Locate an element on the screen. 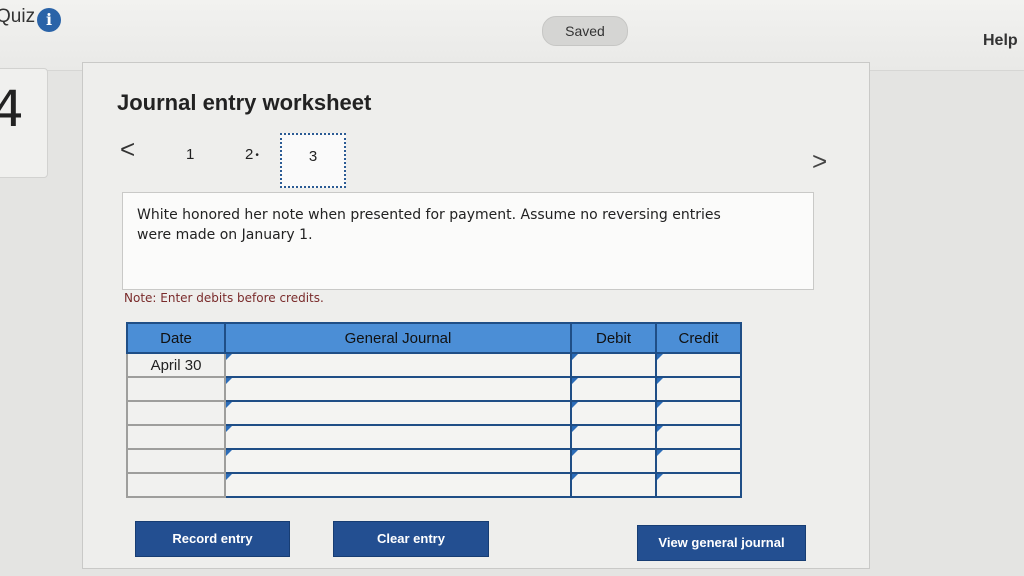 Image resolution: width=1024 pixels, height=576 pixels. tab-3-active: 3 is located at coordinates (313, 160).